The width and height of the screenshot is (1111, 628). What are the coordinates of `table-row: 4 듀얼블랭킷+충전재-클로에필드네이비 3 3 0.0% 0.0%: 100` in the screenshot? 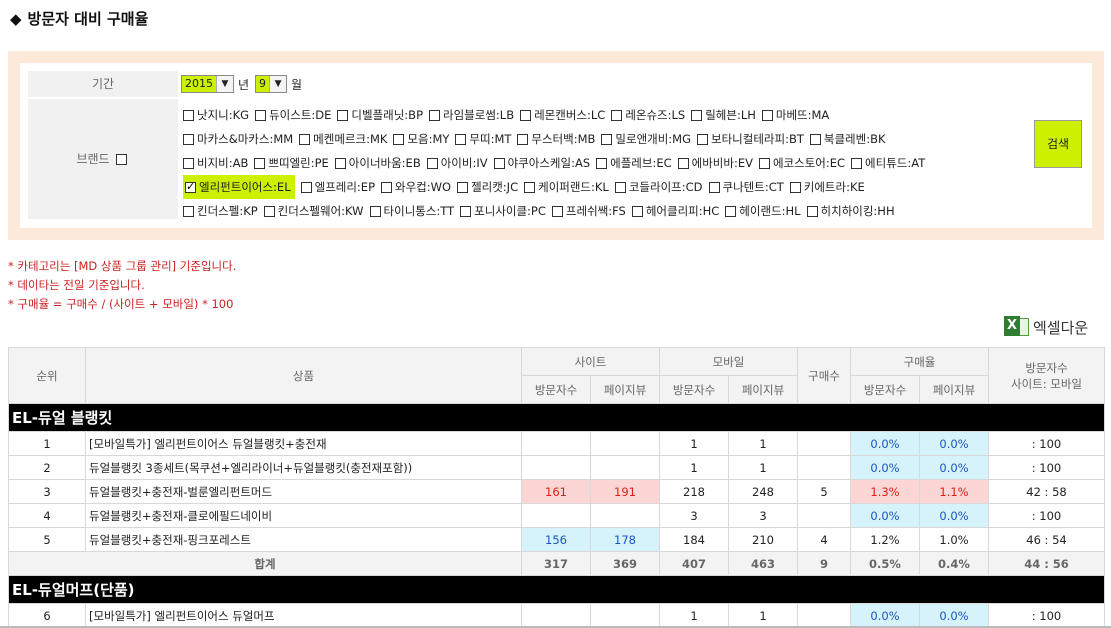 It's located at (556, 515).